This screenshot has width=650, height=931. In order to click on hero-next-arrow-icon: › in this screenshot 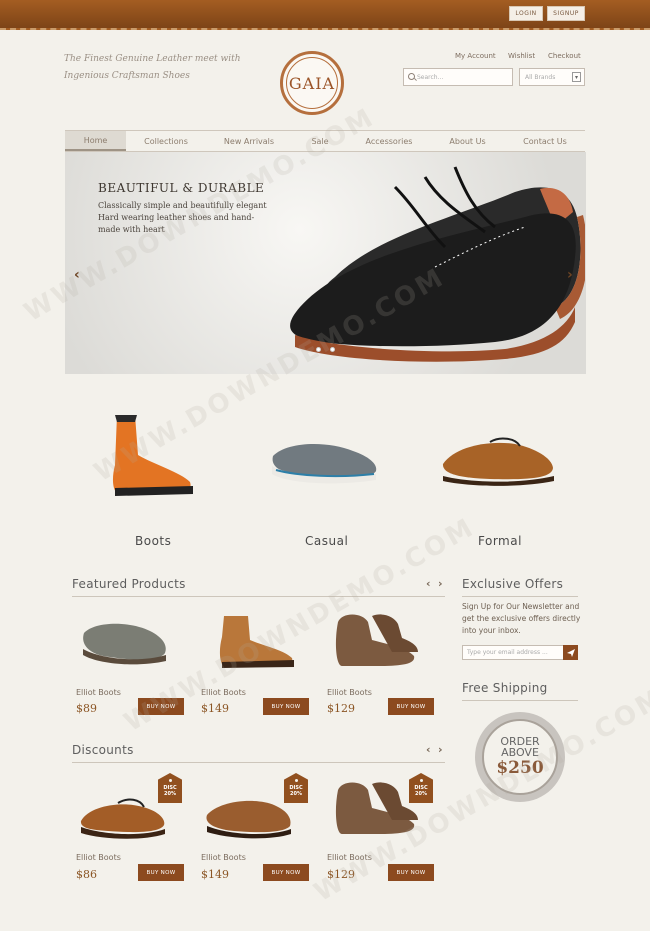, I will do `click(570, 275)`.